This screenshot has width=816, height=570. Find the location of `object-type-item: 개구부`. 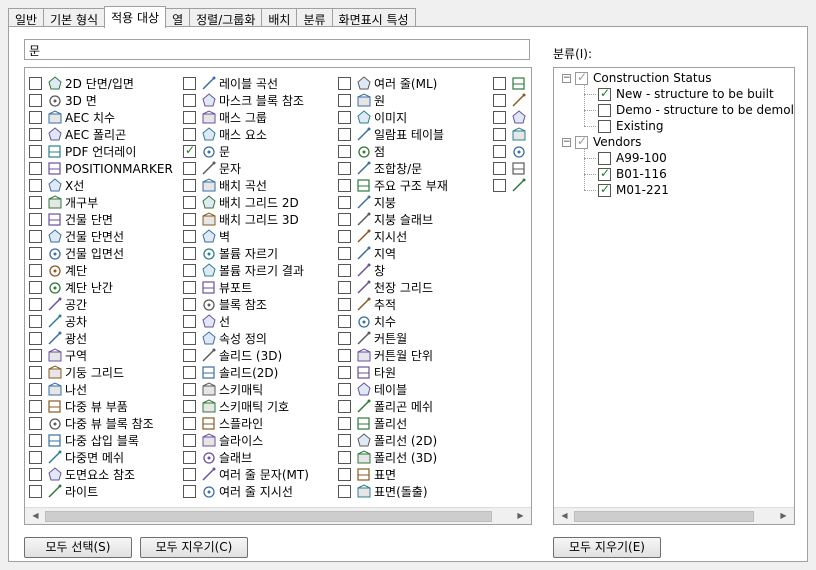

object-type-item: 개구부 is located at coordinates (63, 202).